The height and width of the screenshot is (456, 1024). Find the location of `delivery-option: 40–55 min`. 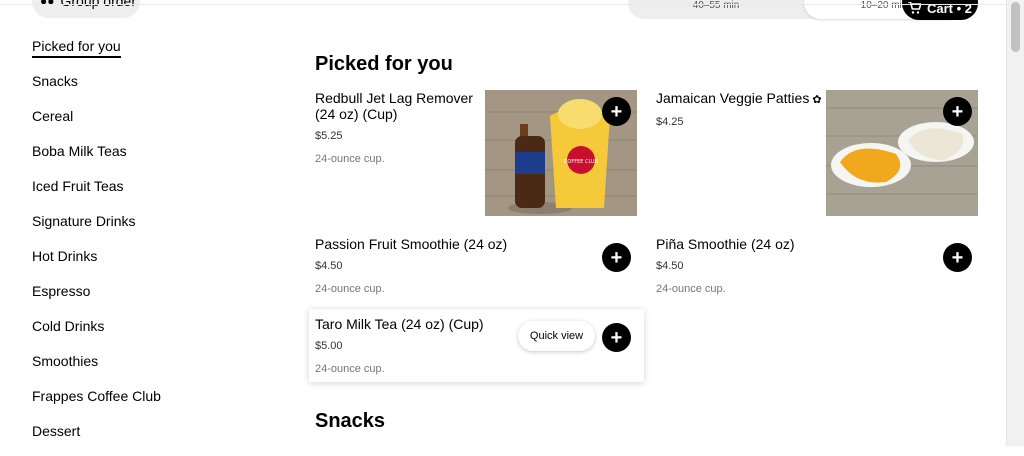

delivery-option: 40–55 min is located at coordinates (716, 9).